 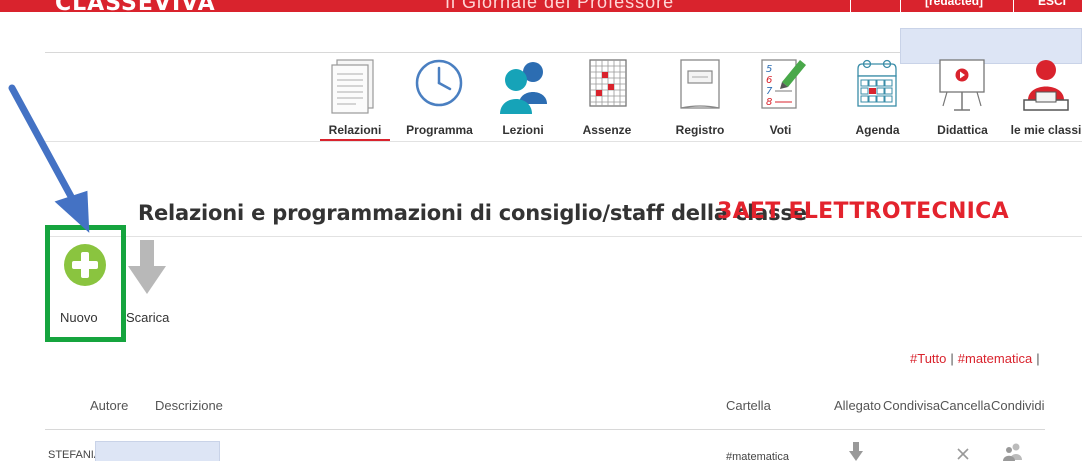 I want to click on filter-tutto: #Tutto, so click(x=928, y=358).